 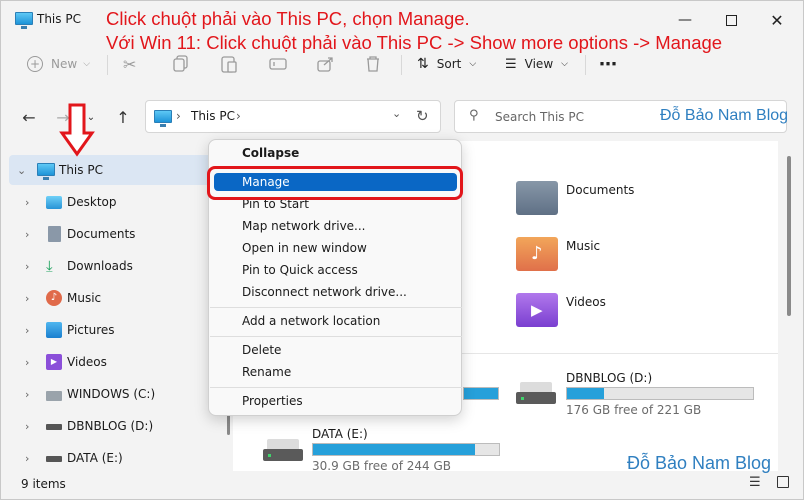 I want to click on close-button: ✕, so click(x=777, y=20).